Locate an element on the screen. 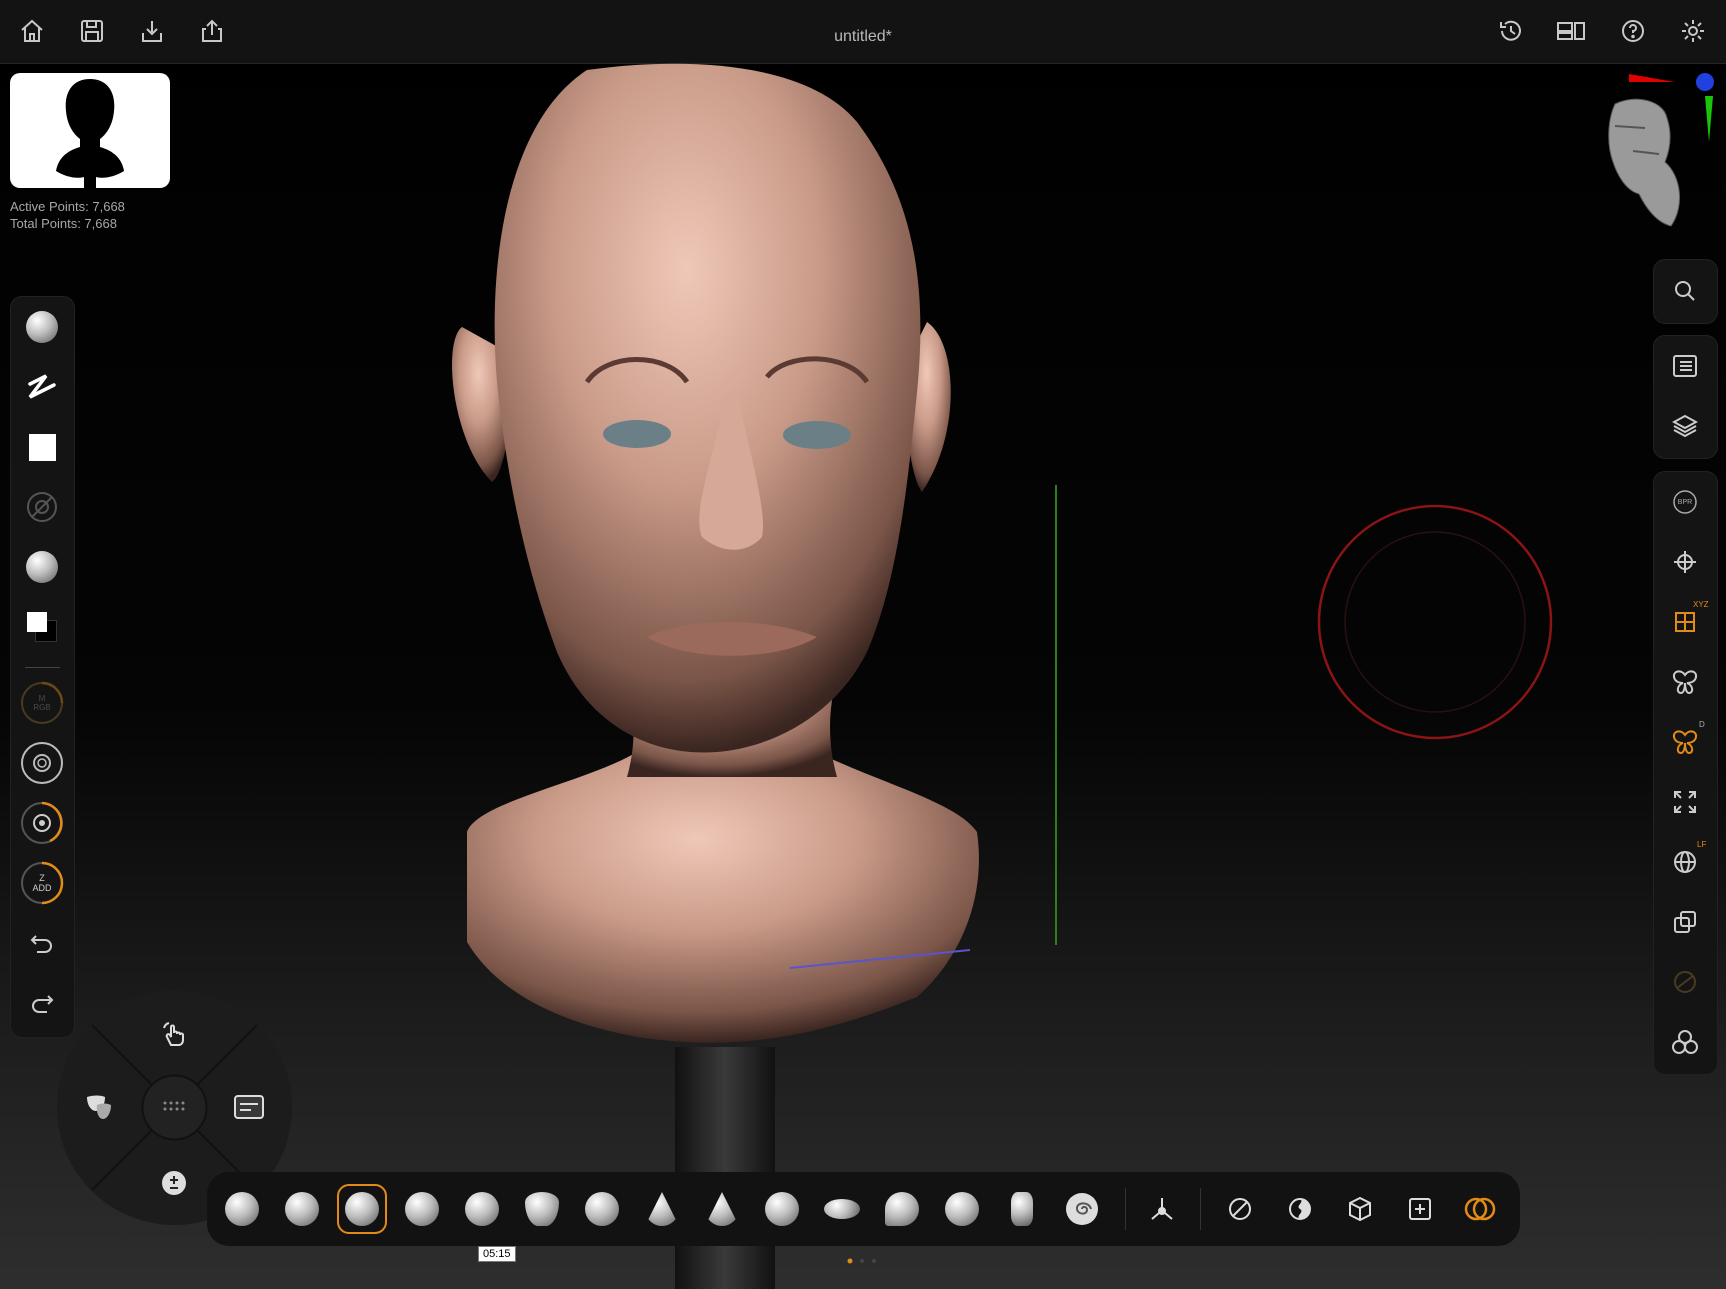  brush-dam-standard is located at coordinates (482, 1209).